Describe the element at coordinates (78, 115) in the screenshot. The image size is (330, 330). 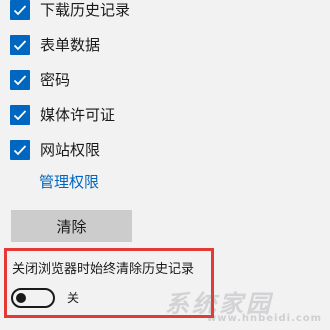
I see `checkbox-label: 媒体许可证` at that location.